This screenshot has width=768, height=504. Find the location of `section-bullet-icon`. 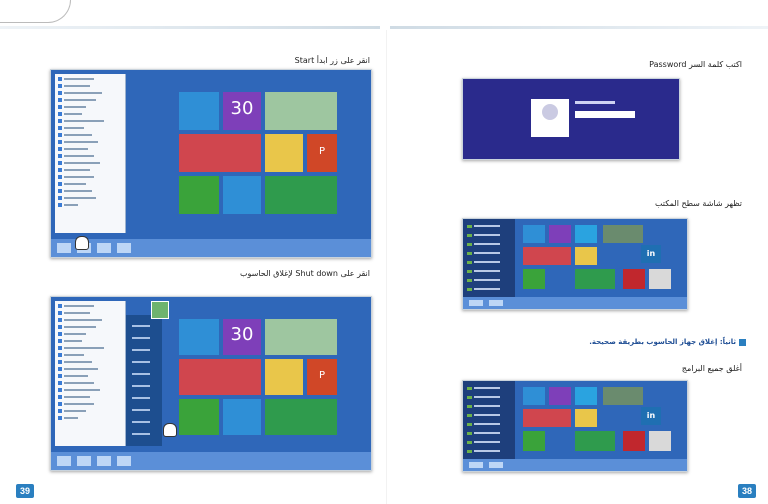

section-bullet-icon is located at coordinates (742, 342).